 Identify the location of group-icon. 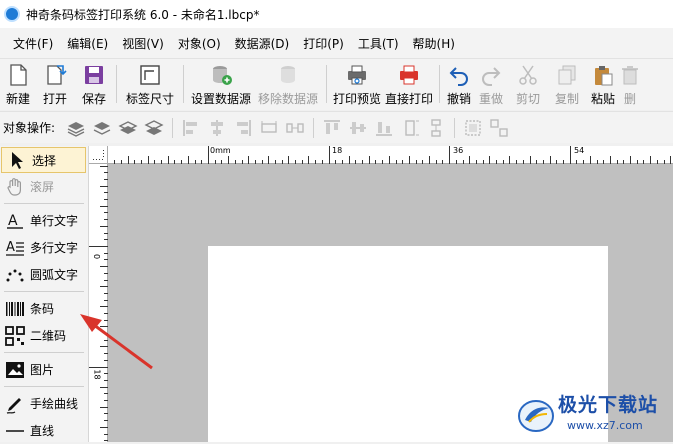
(473, 128).